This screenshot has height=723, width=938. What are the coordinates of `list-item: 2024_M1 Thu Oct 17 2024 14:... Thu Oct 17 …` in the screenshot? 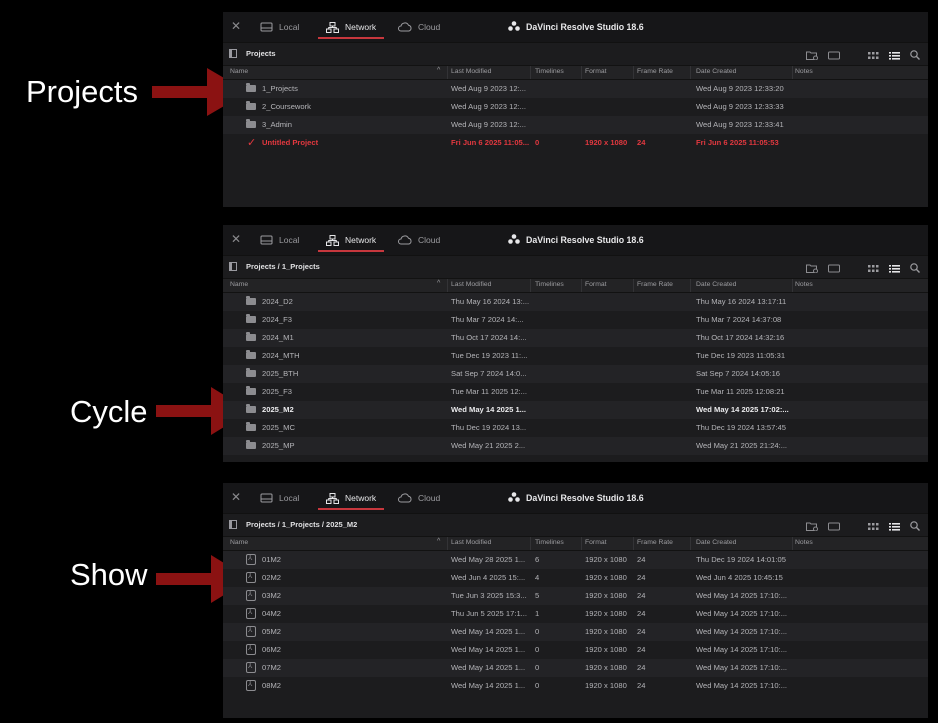 It's located at (575, 338).